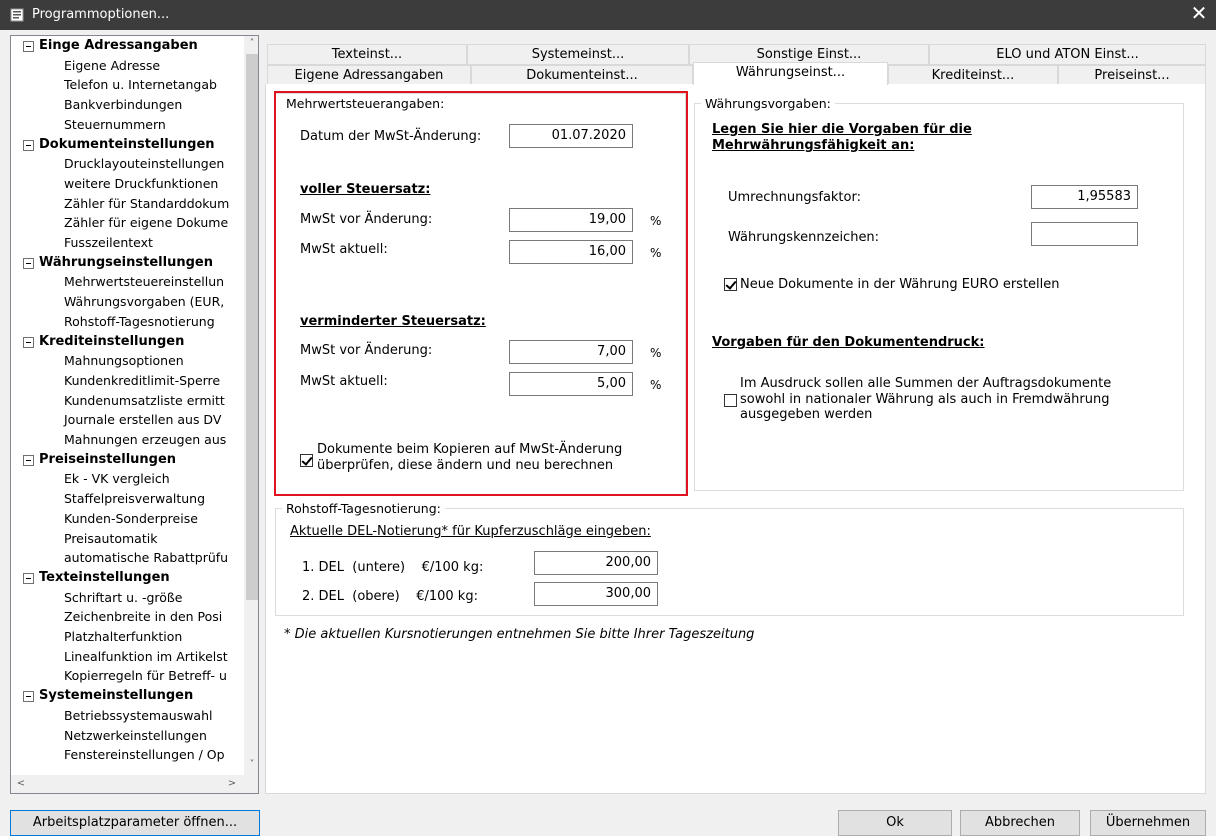 Image resolution: width=1216 pixels, height=836 pixels. What do you see at coordinates (730, 400) in the screenshot?
I see `print-both-currencies-checkbox` at bounding box center [730, 400].